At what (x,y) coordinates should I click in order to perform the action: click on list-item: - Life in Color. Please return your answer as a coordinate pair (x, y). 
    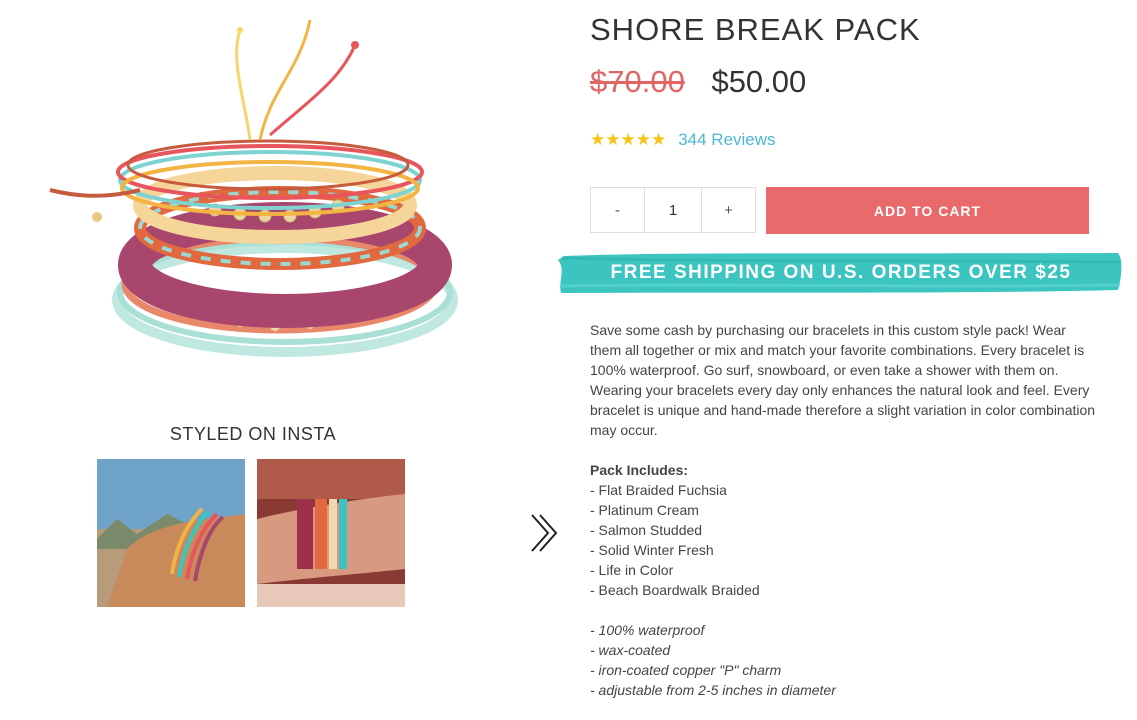
    Looking at the image, I should click on (632, 570).